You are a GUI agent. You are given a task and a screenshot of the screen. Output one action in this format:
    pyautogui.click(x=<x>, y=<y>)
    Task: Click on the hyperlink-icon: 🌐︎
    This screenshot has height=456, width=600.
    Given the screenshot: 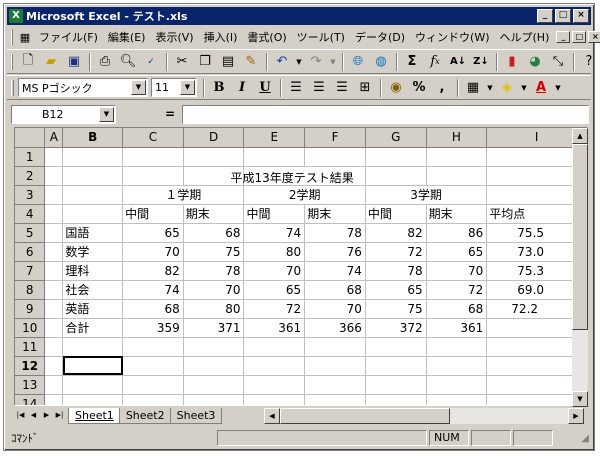 What is the action you would take?
    pyautogui.click(x=358, y=61)
    